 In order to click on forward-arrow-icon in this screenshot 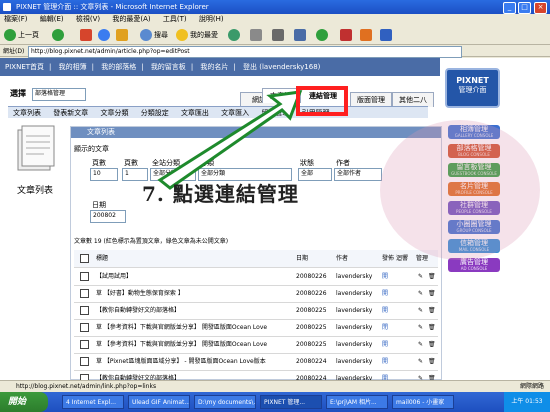, I will do `click(58, 35)`.